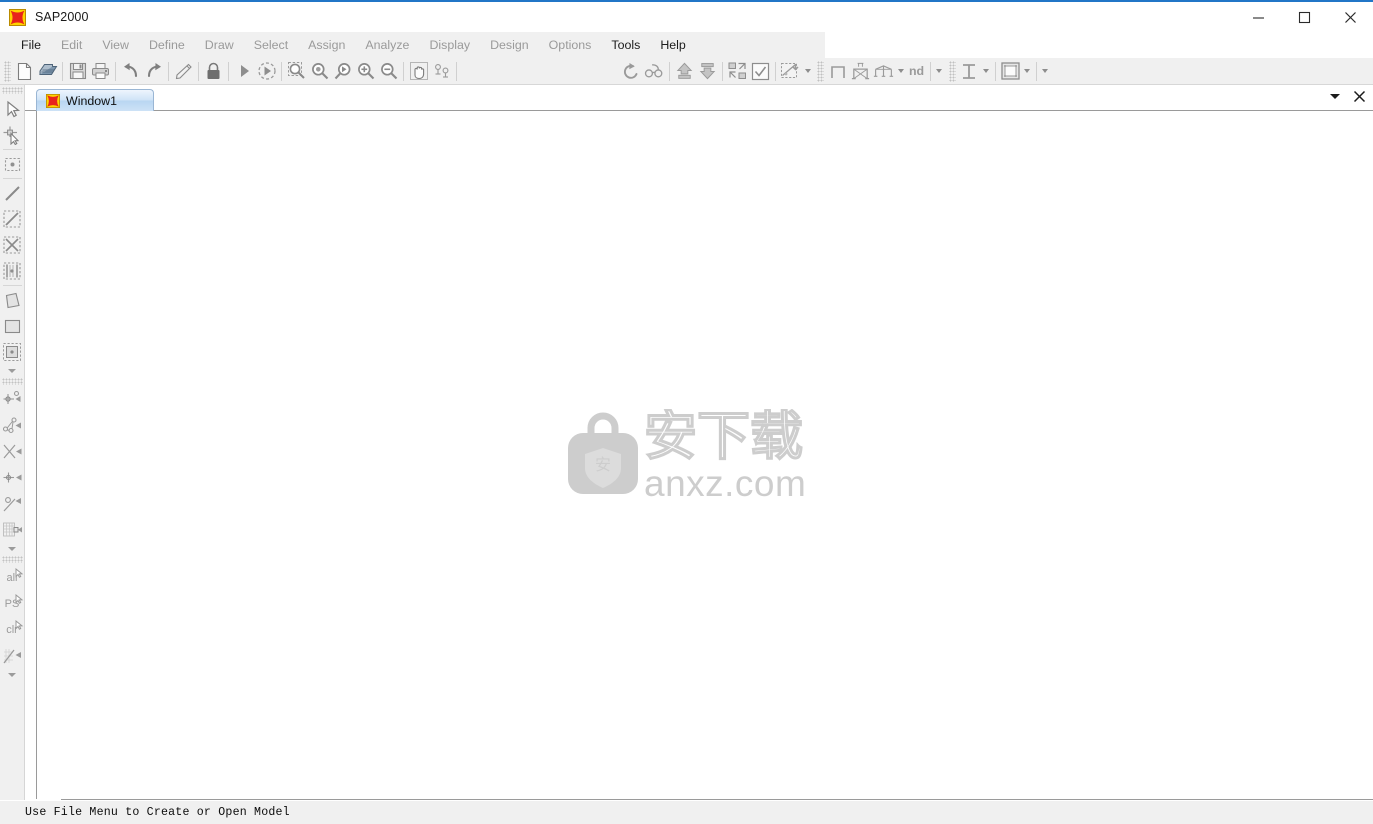 The width and height of the screenshot is (1373, 824). I want to click on draw-poly-area-icon, so click(12, 300).